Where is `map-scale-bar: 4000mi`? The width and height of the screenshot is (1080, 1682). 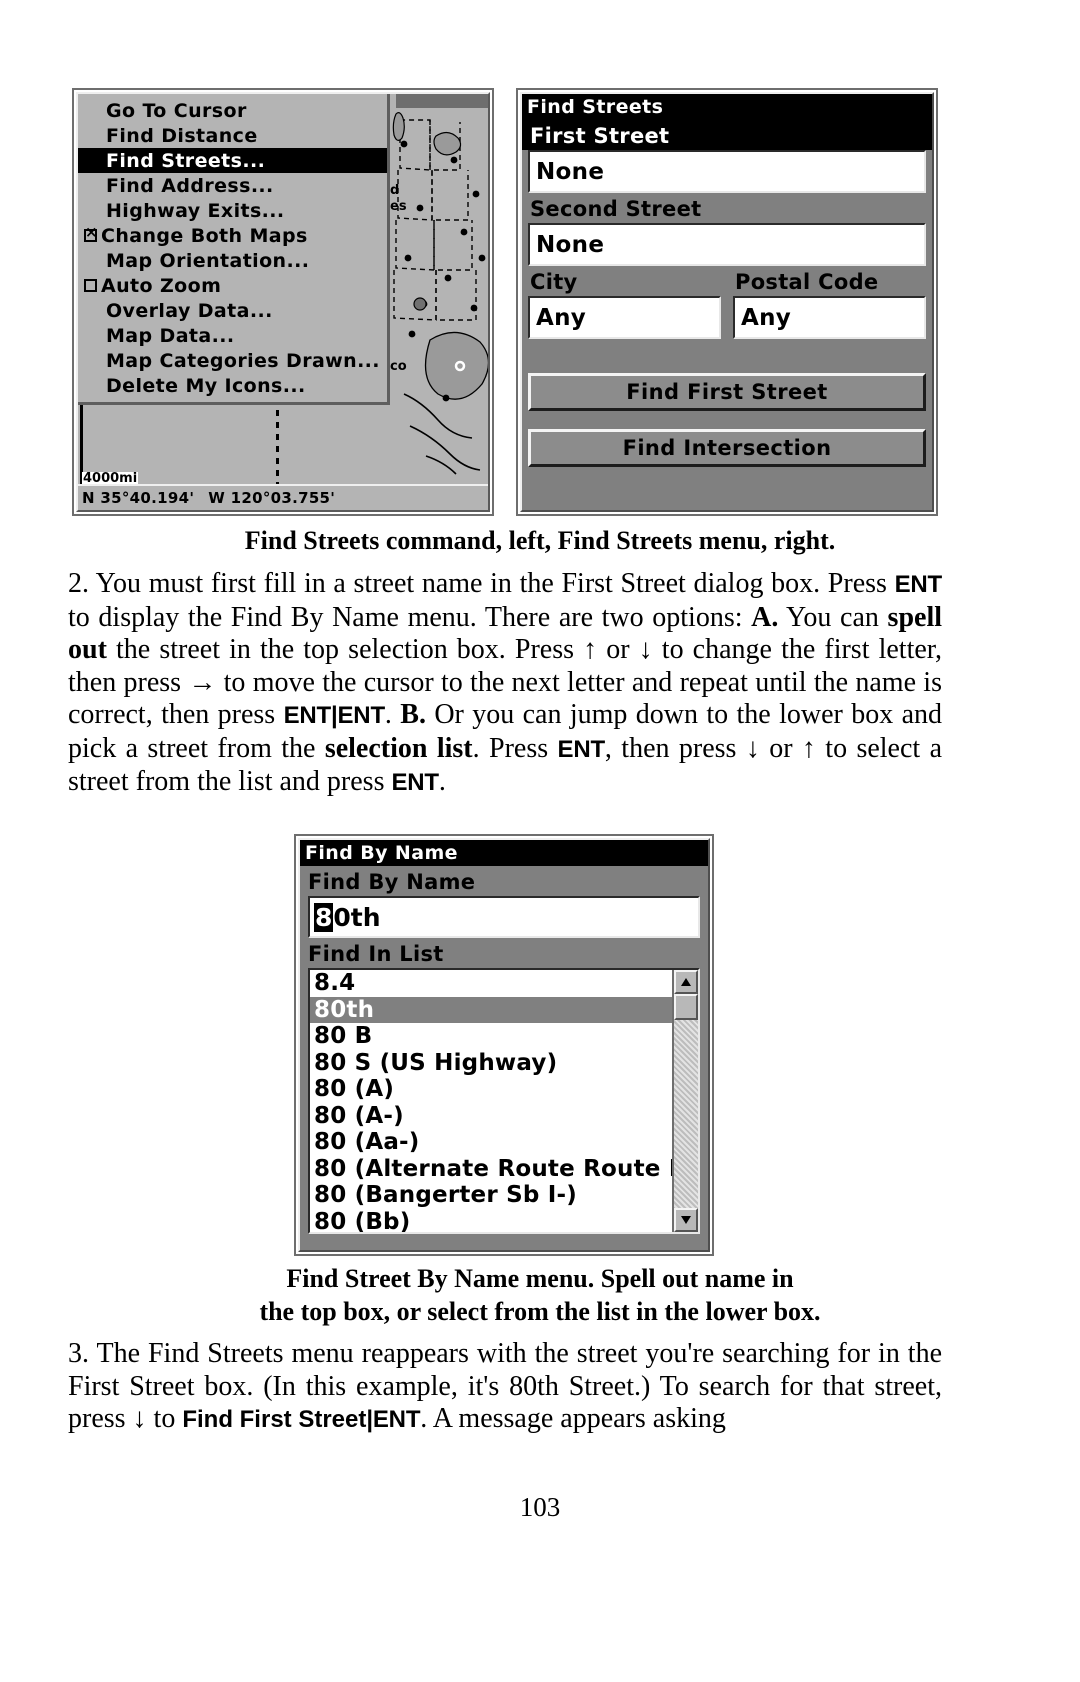 map-scale-bar: 4000mi is located at coordinates (233, 436).